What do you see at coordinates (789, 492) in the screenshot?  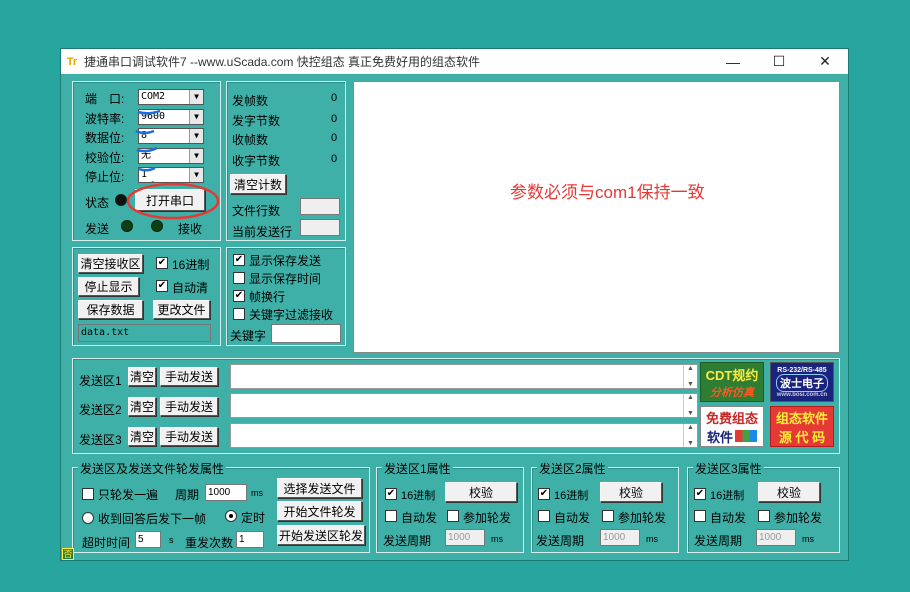 I see `area3-check-button: 校验` at bounding box center [789, 492].